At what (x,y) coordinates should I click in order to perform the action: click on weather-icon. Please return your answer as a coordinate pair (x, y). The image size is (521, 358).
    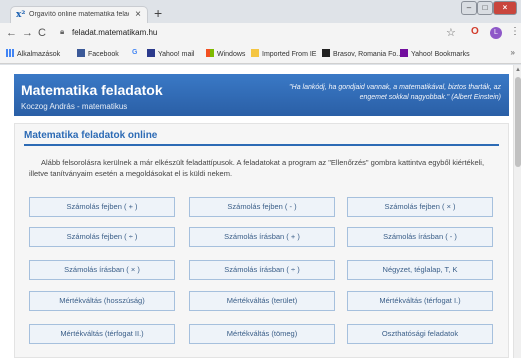
    Looking at the image, I should click on (326, 53).